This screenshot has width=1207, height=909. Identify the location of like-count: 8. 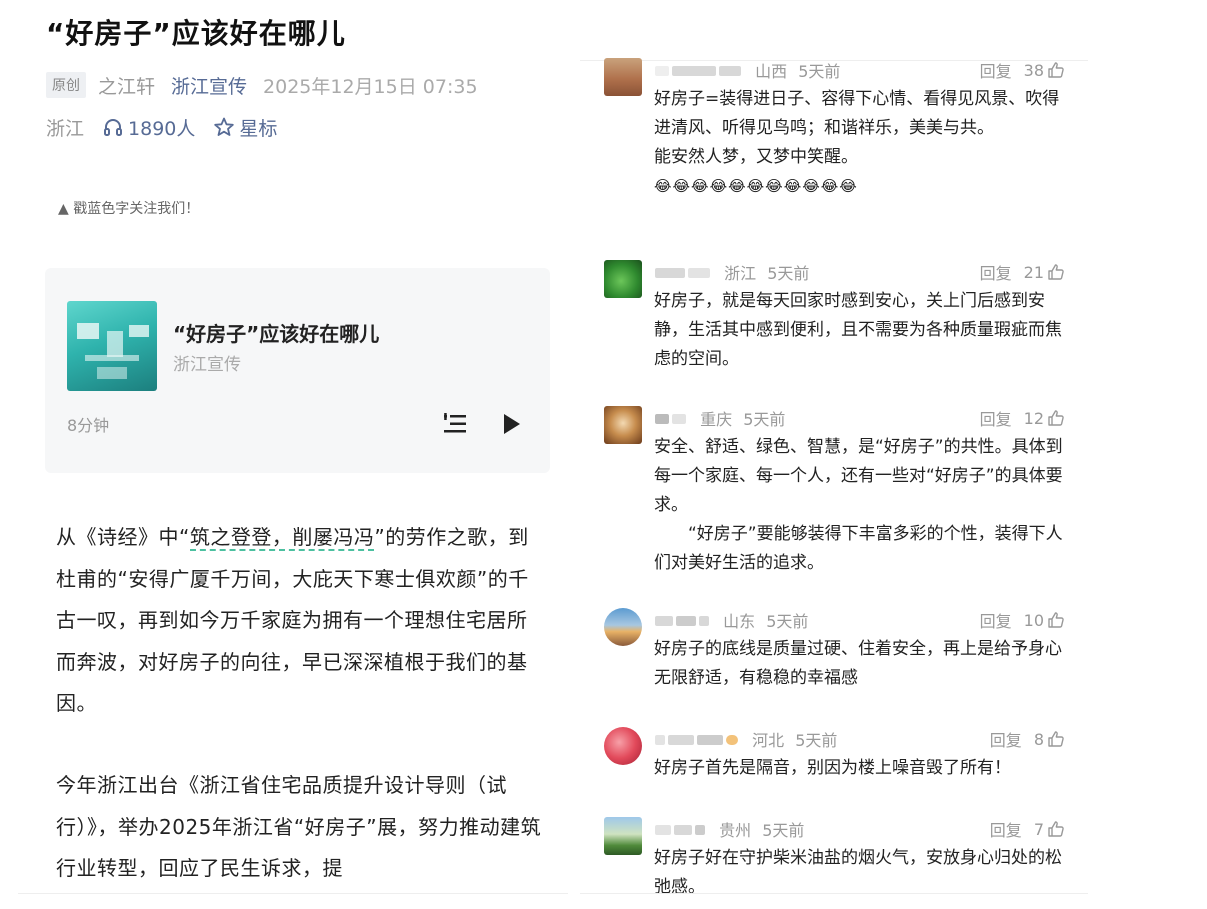
(1038, 739).